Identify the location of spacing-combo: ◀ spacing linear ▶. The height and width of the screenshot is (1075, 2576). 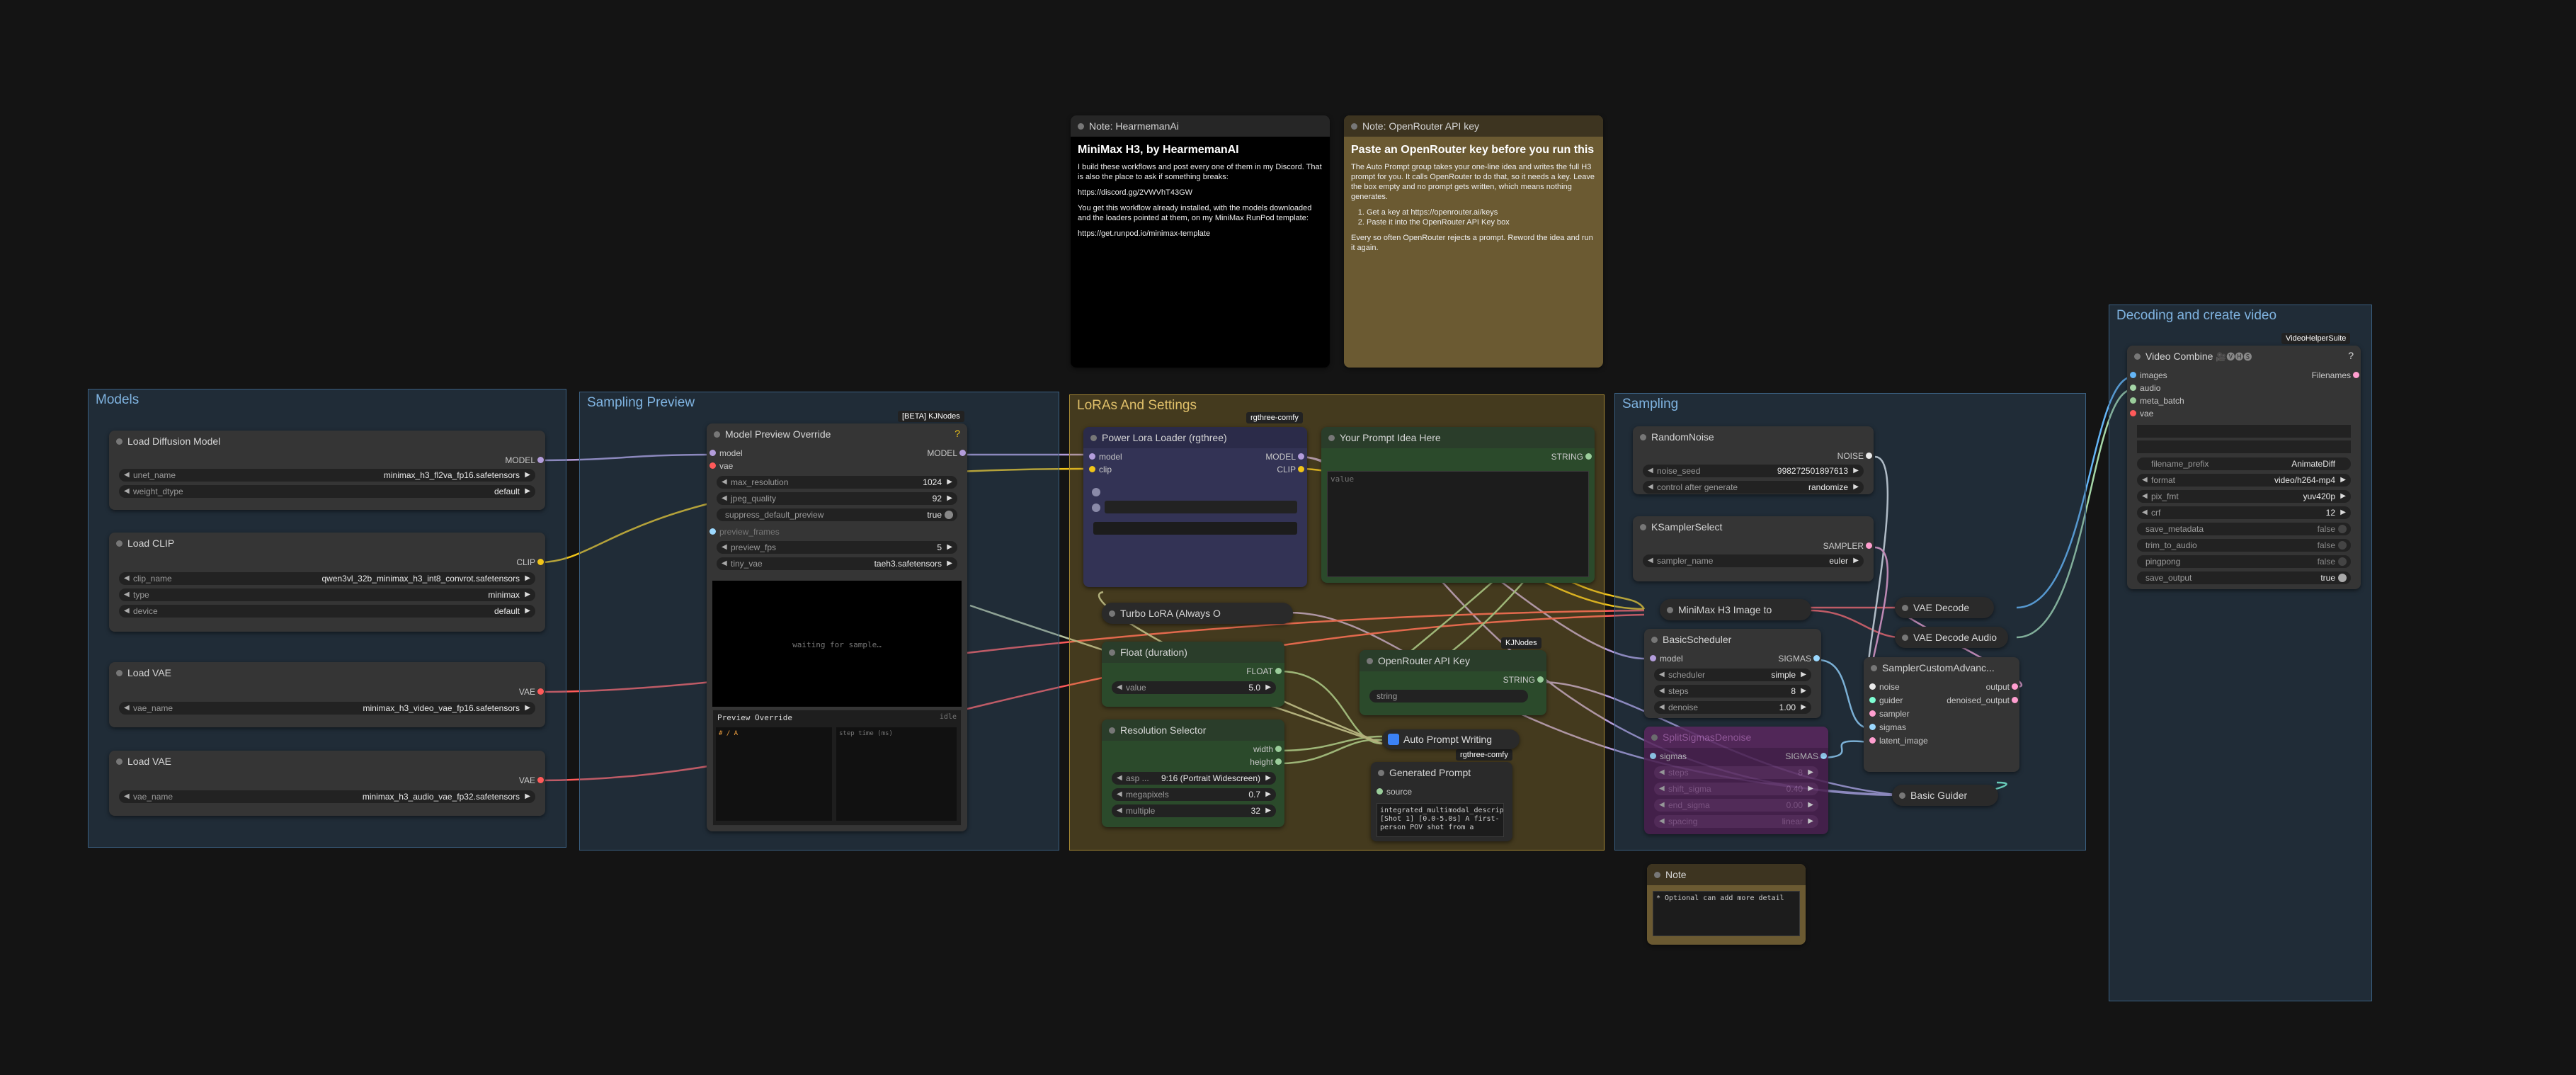
(1736, 821).